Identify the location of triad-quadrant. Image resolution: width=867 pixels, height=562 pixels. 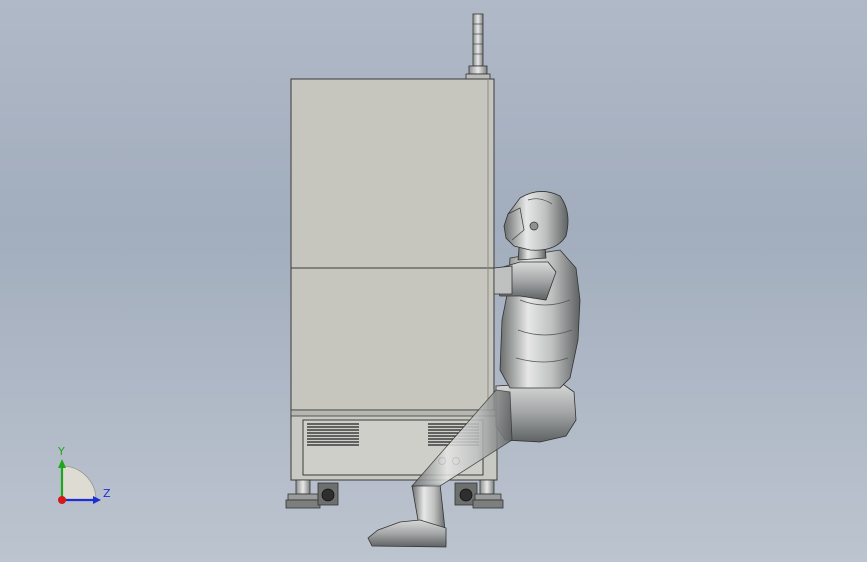
(79, 483).